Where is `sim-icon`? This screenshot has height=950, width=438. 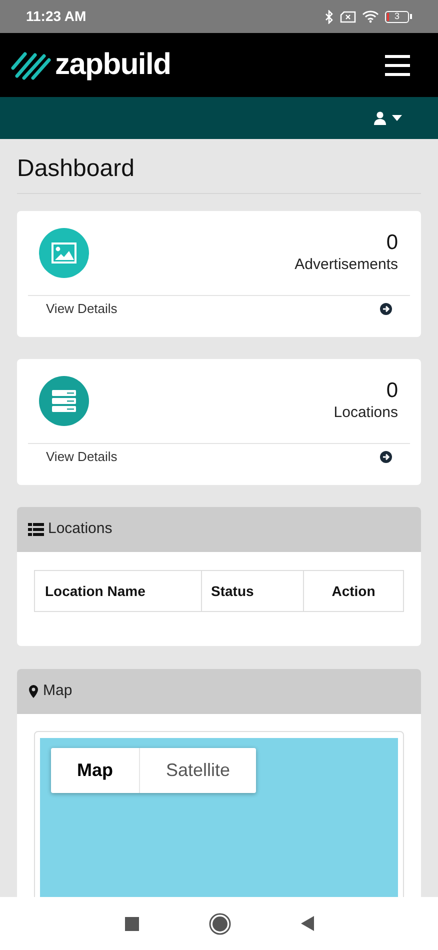
sim-icon is located at coordinates (348, 16).